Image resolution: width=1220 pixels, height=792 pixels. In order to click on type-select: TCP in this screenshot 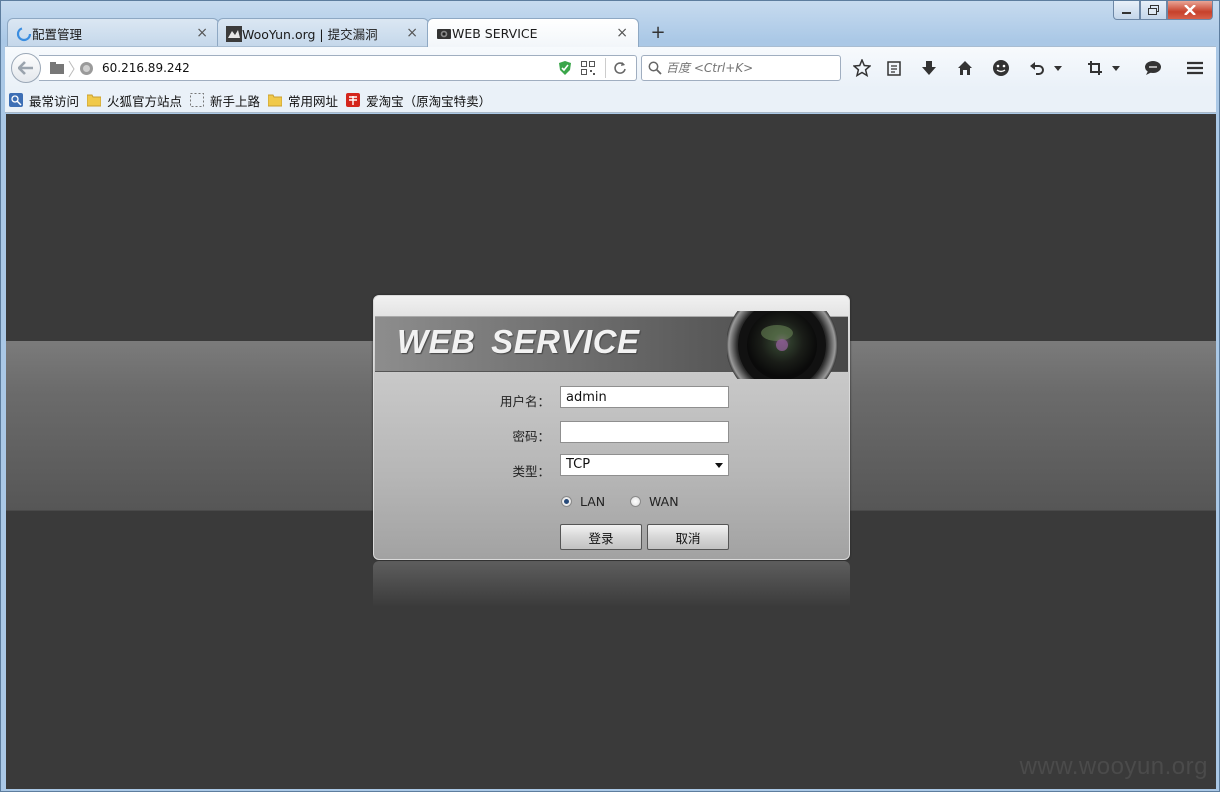, I will do `click(644, 465)`.